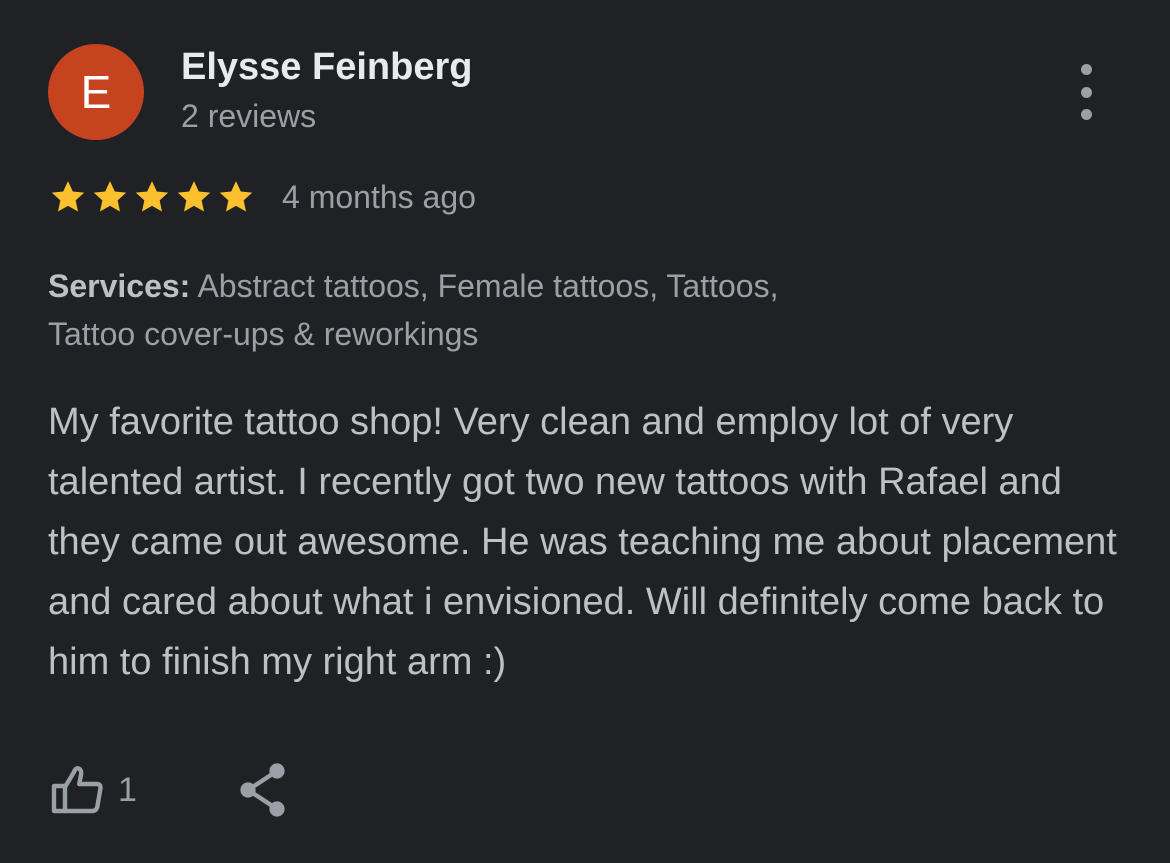  What do you see at coordinates (263, 334) in the screenshot?
I see `services-list-line2: Tattoo cover-ups & reworkings` at bounding box center [263, 334].